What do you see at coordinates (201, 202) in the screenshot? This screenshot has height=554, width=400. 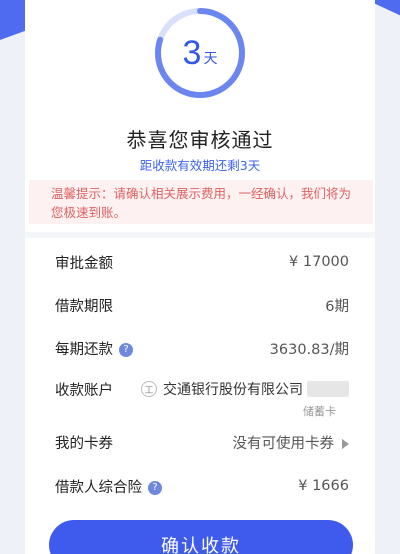 I see `notice-banner: 温馨提示：请确认相关展示费用，一经确认，我们将为您极速到账。` at bounding box center [201, 202].